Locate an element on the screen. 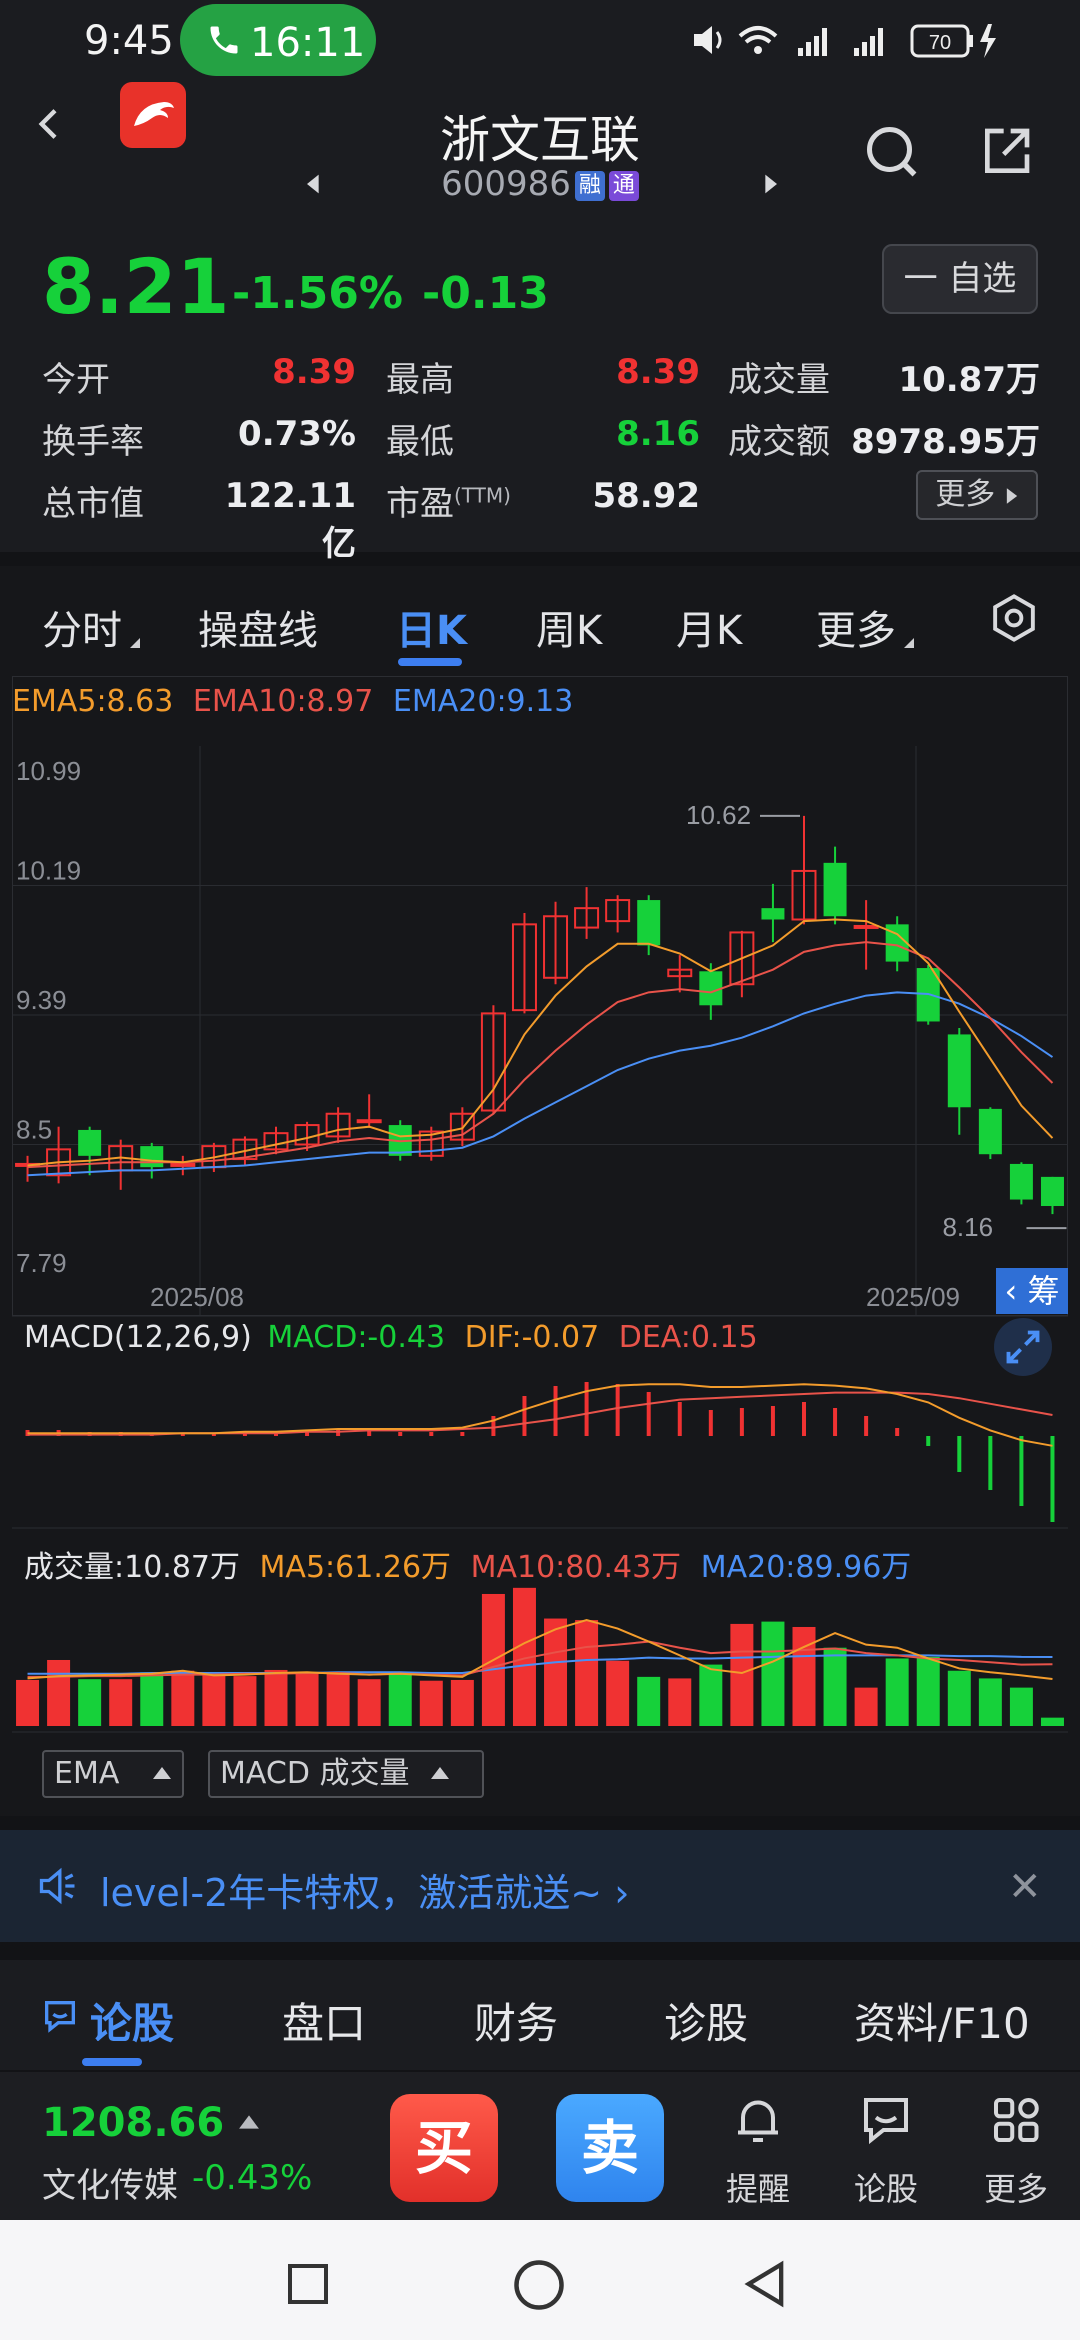 The width and height of the screenshot is (1080, 2340). y-tick-label: 10.99 is located at coordinates (48, 771).